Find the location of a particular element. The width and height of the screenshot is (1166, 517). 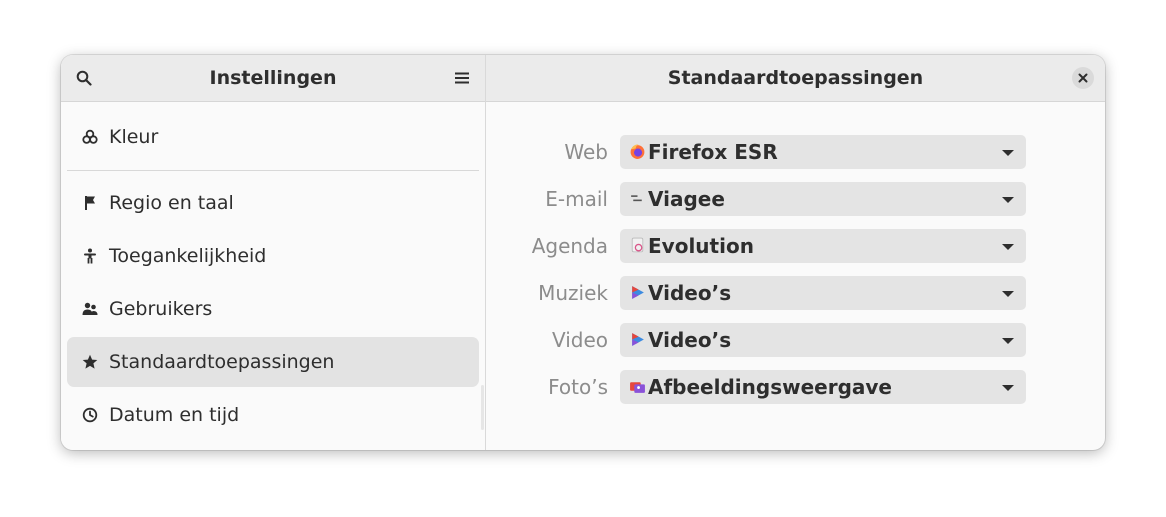

sidebar-item-label: Gebruikers is located at coordinates (161, 309).